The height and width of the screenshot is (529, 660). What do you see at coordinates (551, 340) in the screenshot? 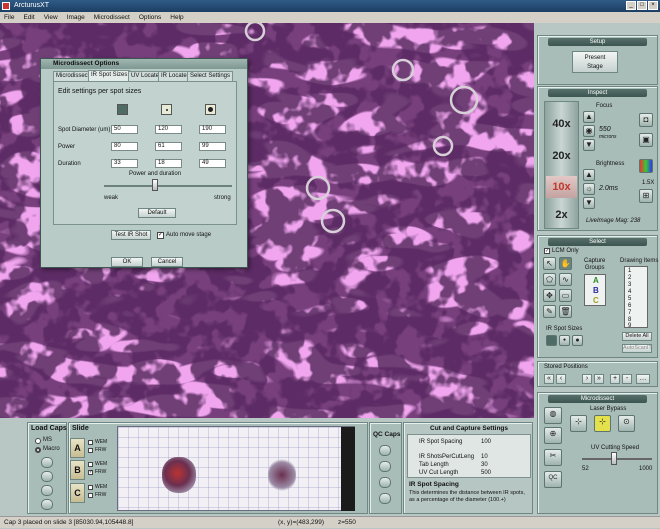
I see `spot-small-icon` at bounding box center [551, 340].